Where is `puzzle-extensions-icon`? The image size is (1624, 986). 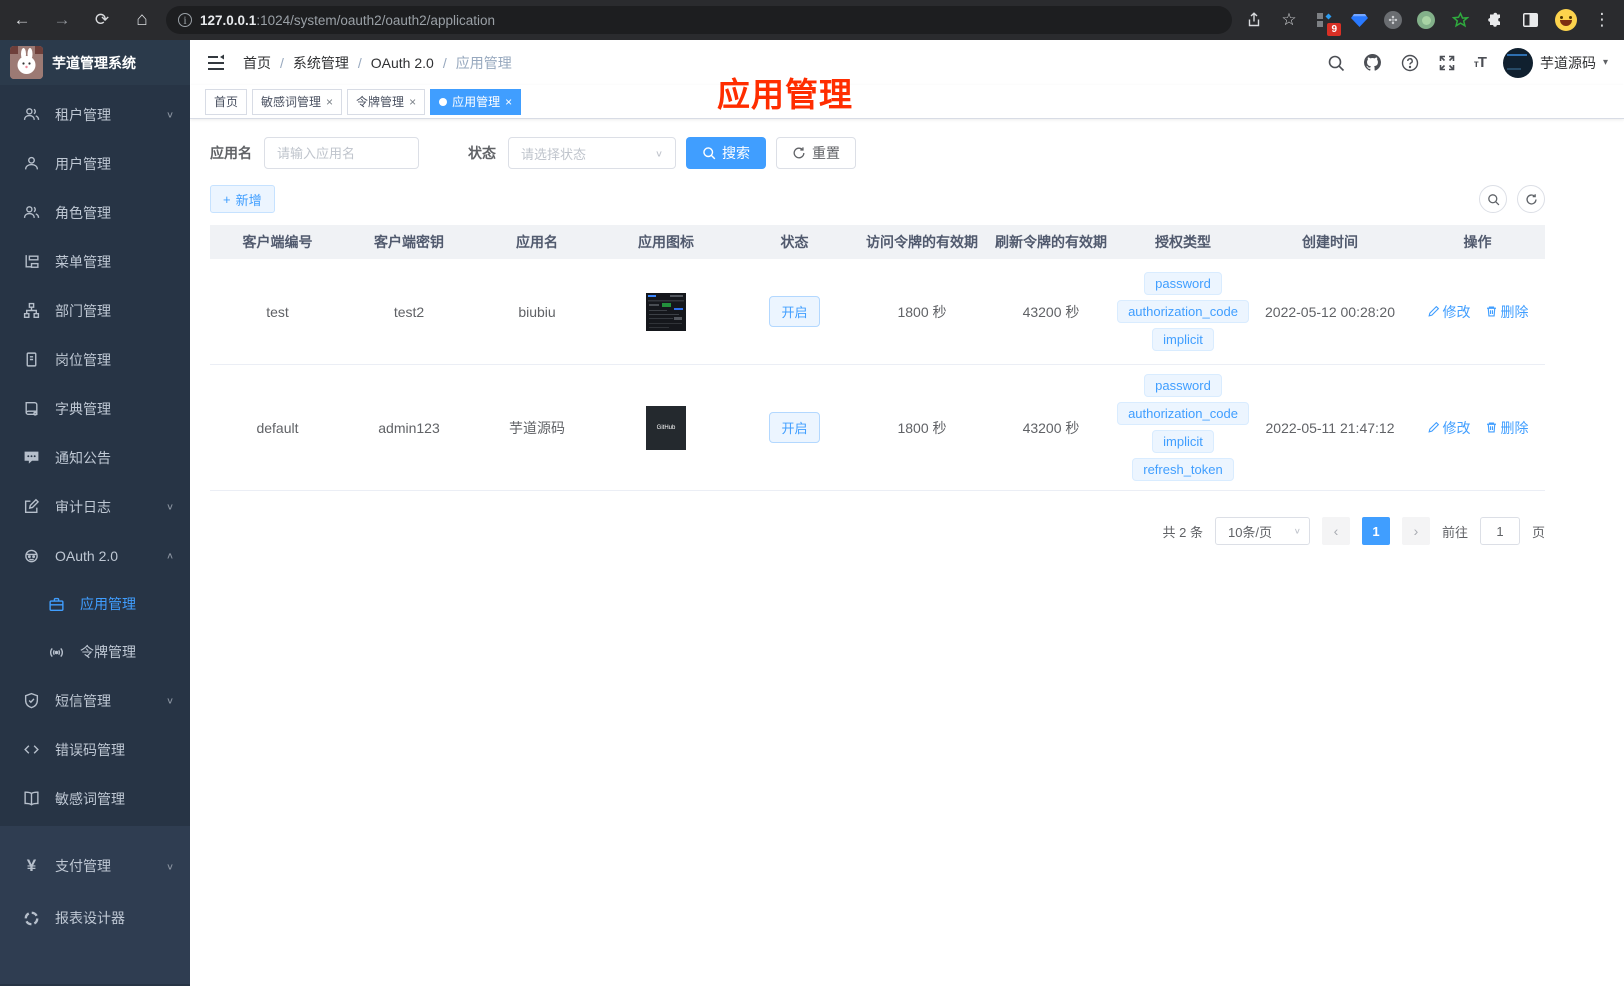
puzzle-extensions-icon is located at coordinates (1495, 20).